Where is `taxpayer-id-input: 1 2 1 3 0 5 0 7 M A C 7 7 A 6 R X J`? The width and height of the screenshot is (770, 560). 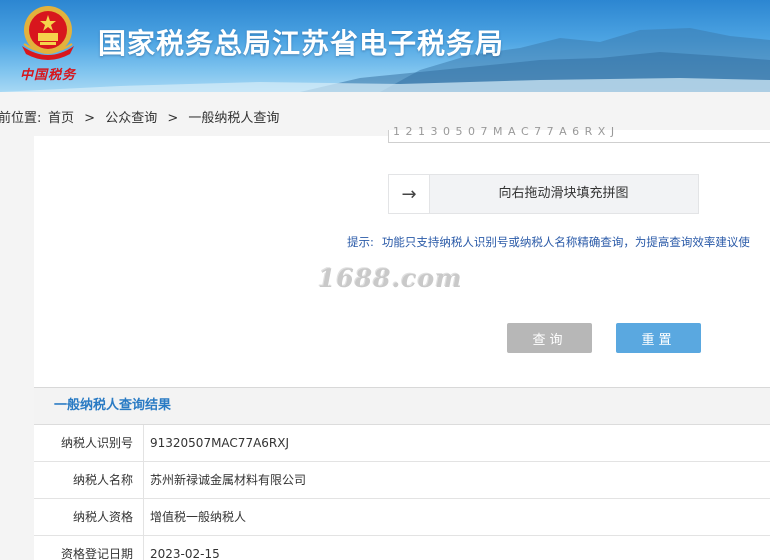 taxpayer-id-input: 1 2 1 3 0 5 0 7 M A C 7 7 A 6 R X J is located at coordinates (579, 134).